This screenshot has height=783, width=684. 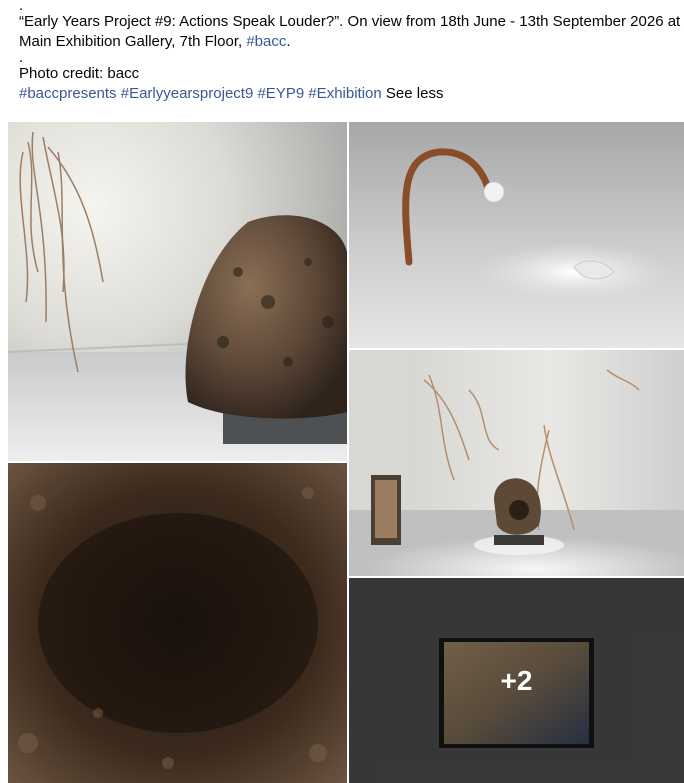 What do you see at coordinates (79, 73) in the screenshot?
I see `photo-credit: Photo credit: bacc` at bounding box center [79, 73].